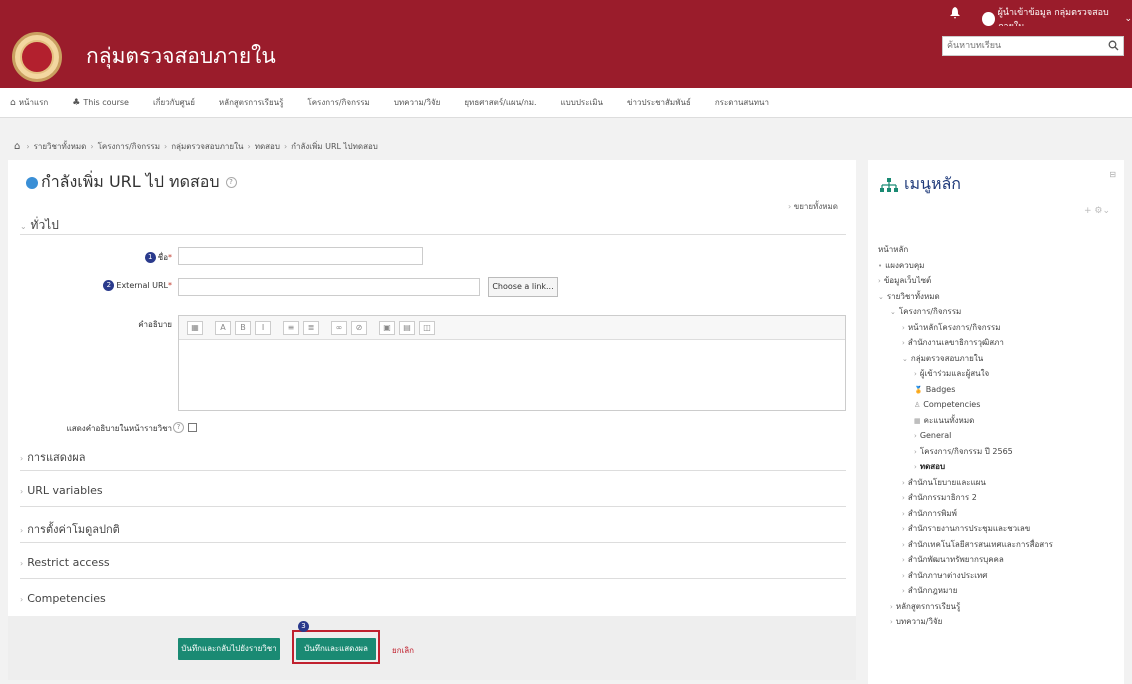 The height and width of the screenshot is (684, 1132). Describe the element at coordinates (965, 514) in the screenshot. I see `tree-item: › สำนักการพิมพ์` at that location.